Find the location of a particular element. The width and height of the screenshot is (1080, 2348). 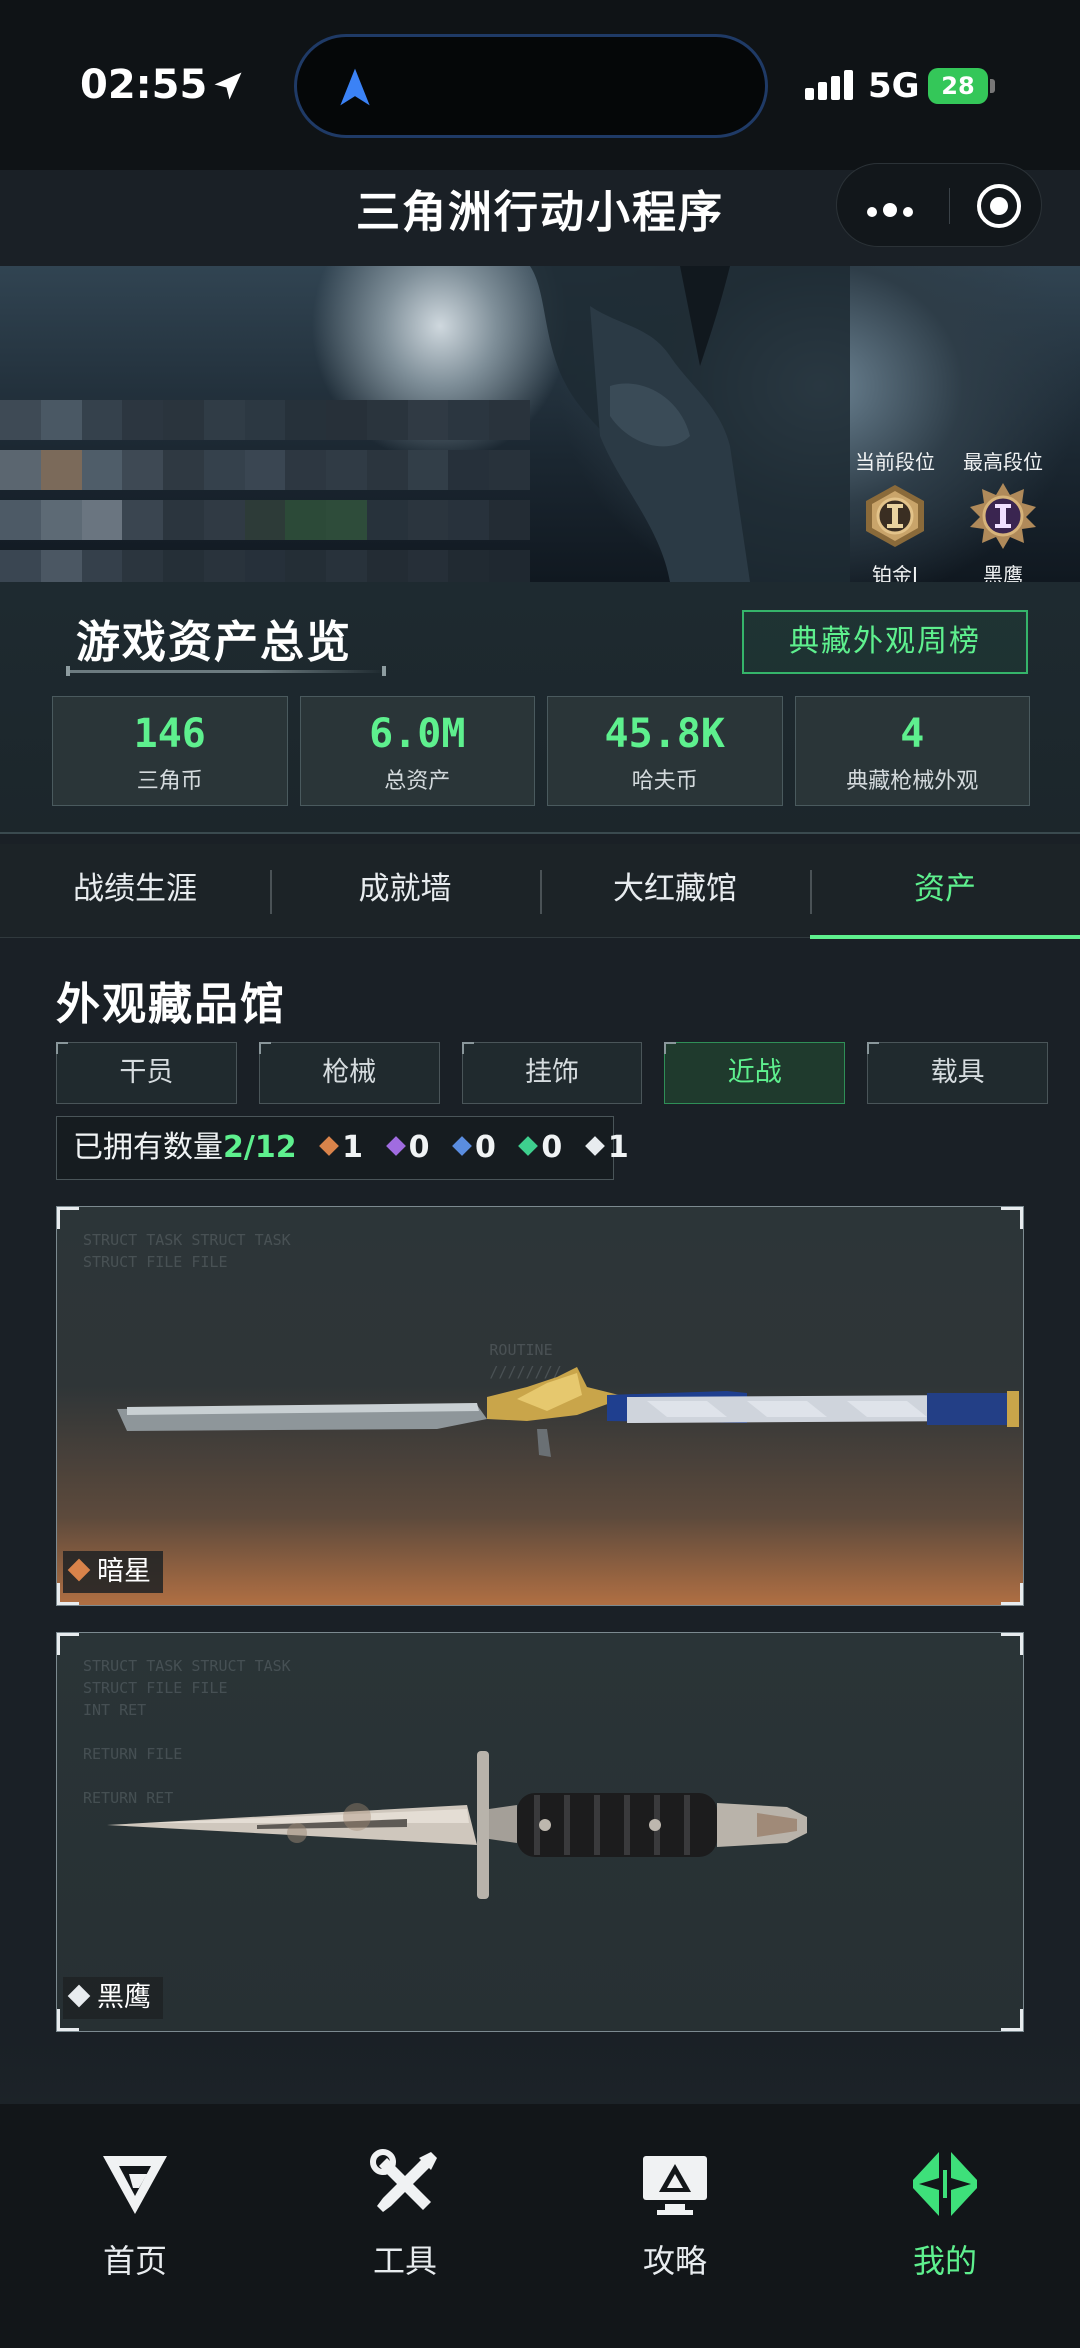

nav-home: 首页 is located at coordinates (135, 2226).